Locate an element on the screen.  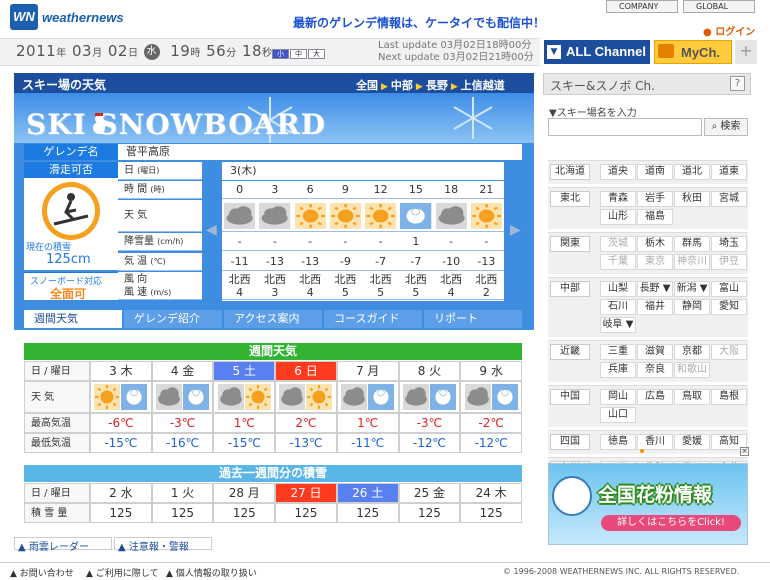
prefecture-link: 和歌山 is located at coordinates (692, 370).